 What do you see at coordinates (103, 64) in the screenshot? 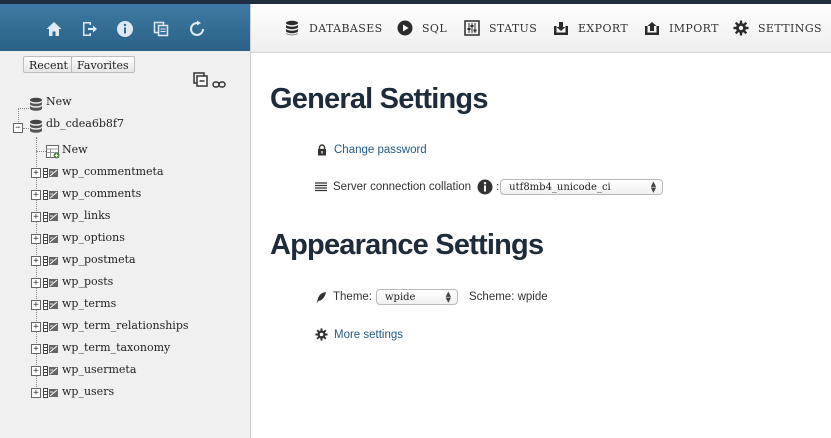
I see `favorites-button: Favorites` at bounding box center [103, 64].